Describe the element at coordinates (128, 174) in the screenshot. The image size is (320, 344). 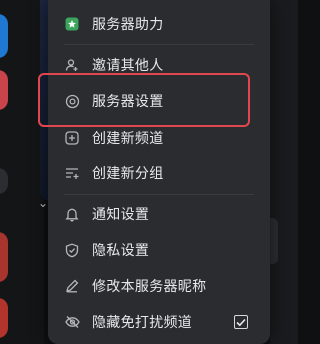
I see `menu-item-label: 创建新分组` at that location.